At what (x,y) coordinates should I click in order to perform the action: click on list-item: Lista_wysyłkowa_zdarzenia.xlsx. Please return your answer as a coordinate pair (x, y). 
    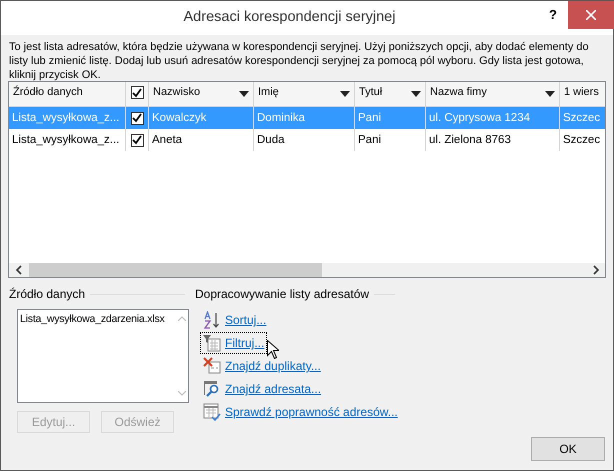
    Looking at the image, I should click on (96, 319).